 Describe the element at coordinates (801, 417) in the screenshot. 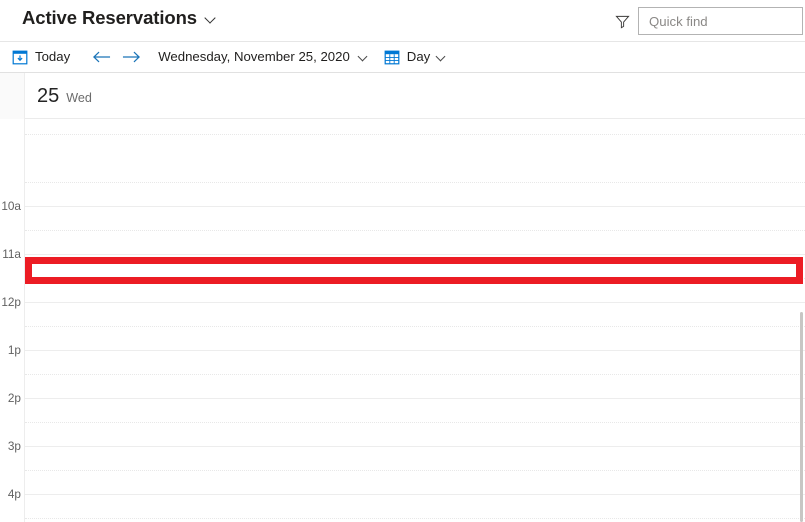

I see `vertical-scrollbar-thumb` at that location.